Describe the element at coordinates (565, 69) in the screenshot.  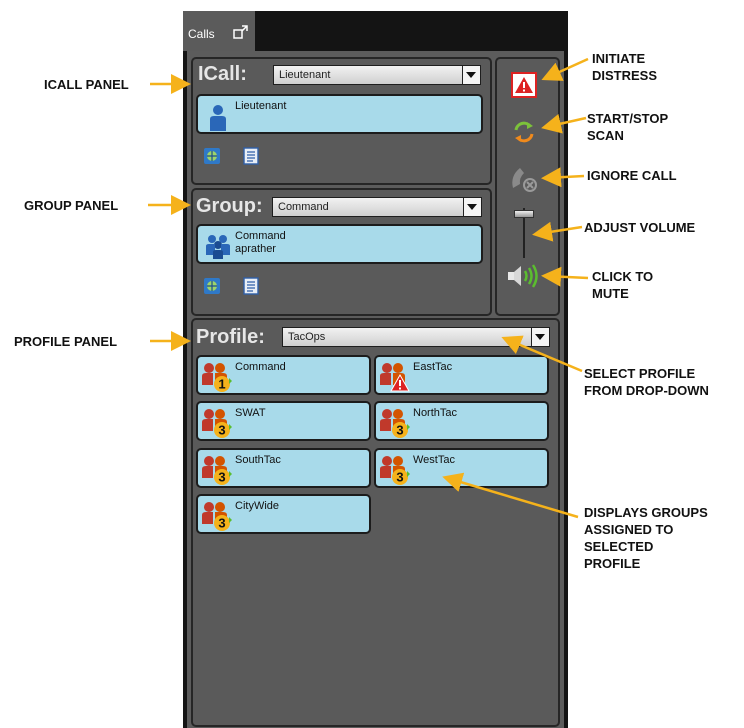
I see `arrow-distress` at that location.